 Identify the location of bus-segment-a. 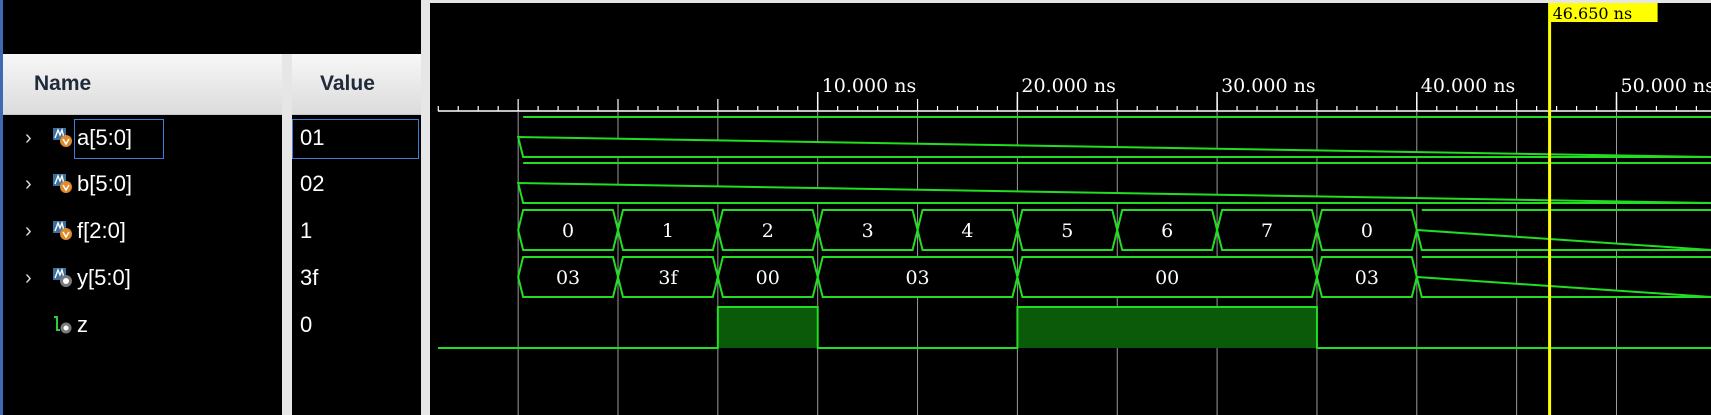
(1113, 137).